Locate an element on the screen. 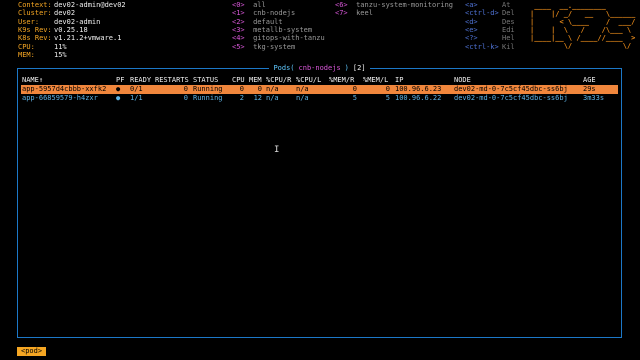  info-value: dev02 is located at coordinates (65, 13).